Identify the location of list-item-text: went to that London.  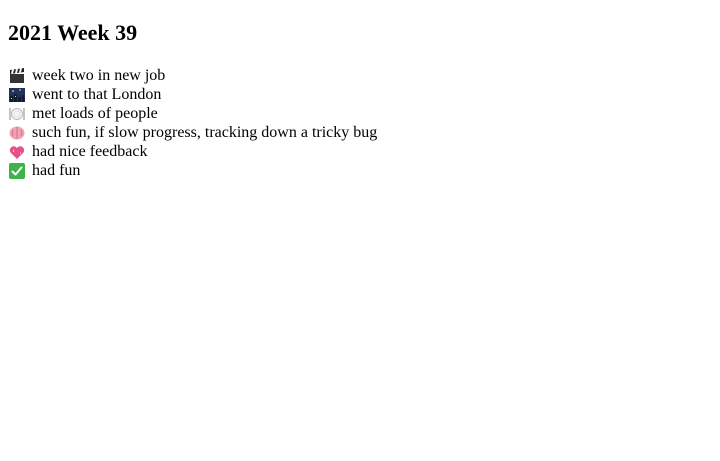
(97, 95).